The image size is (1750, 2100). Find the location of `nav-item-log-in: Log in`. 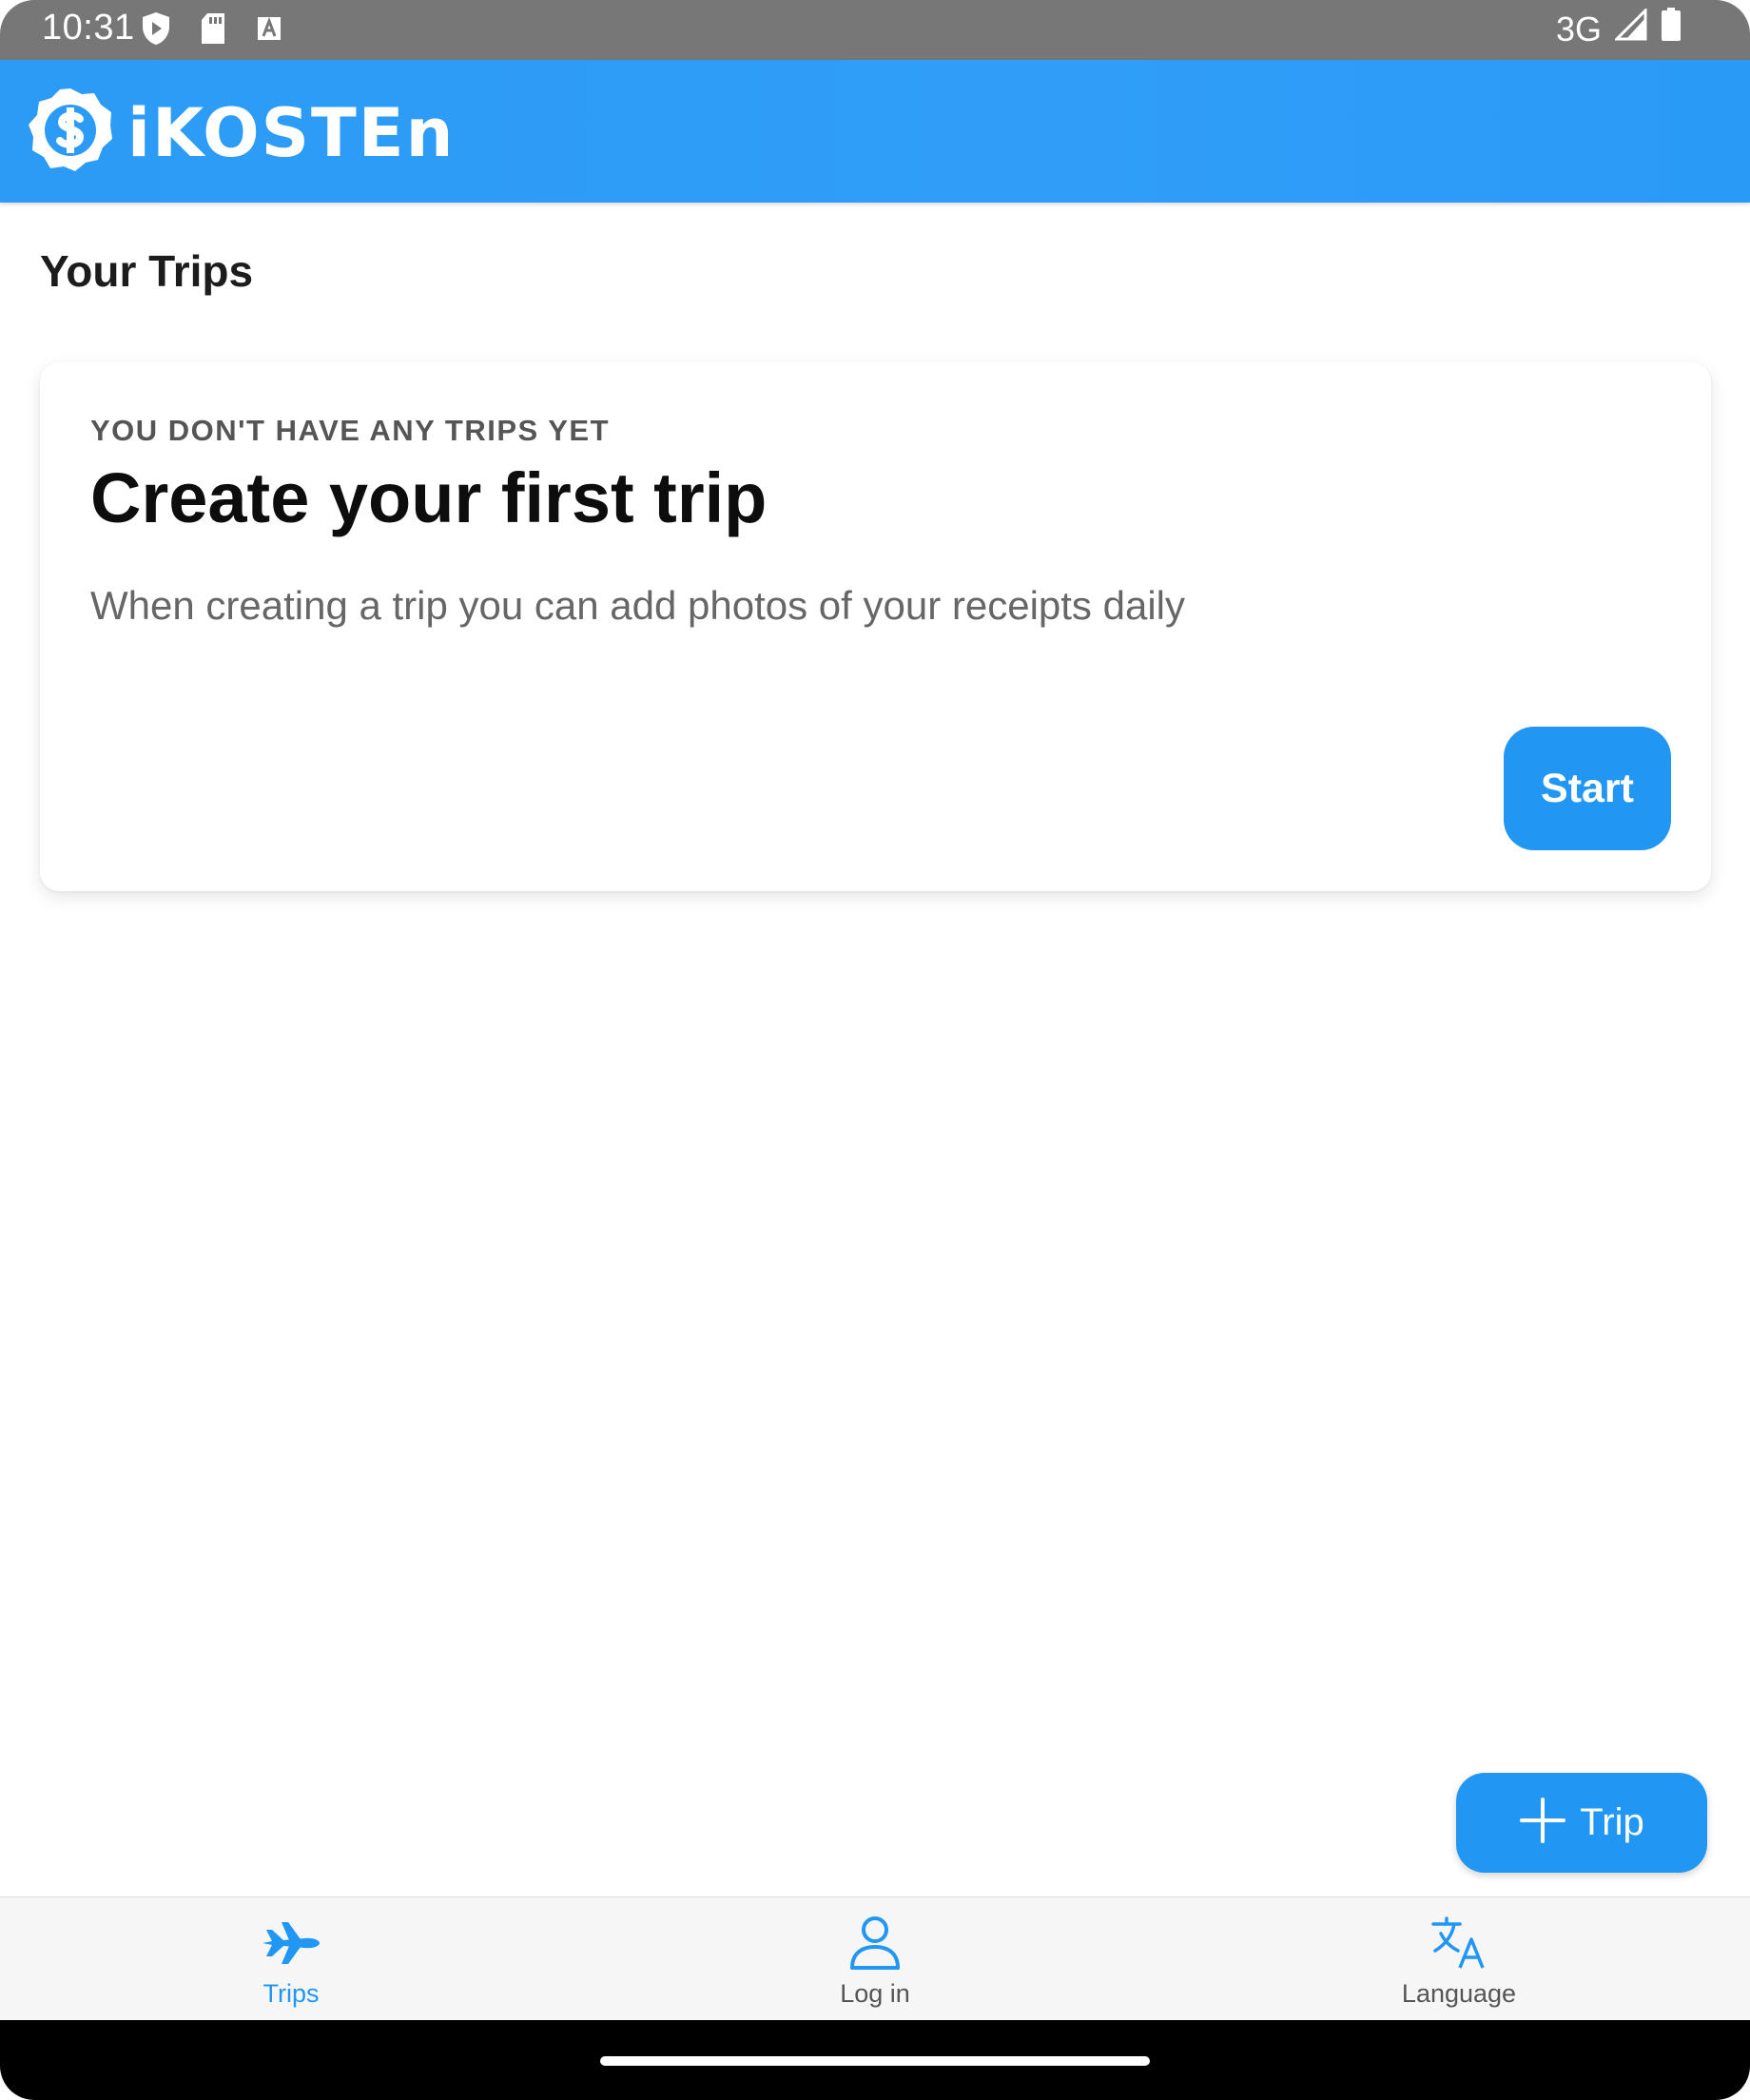

nav-item-log-in: Log in is located at coordinates (875, 1959).